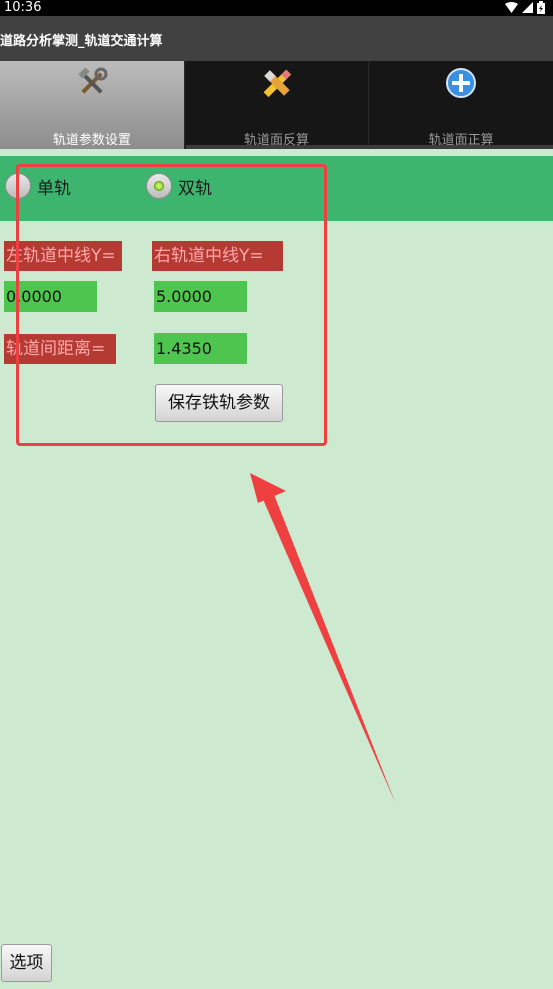 The image size is (553, 989). I want to click on radio-label: 单轨, so click(54, 188).